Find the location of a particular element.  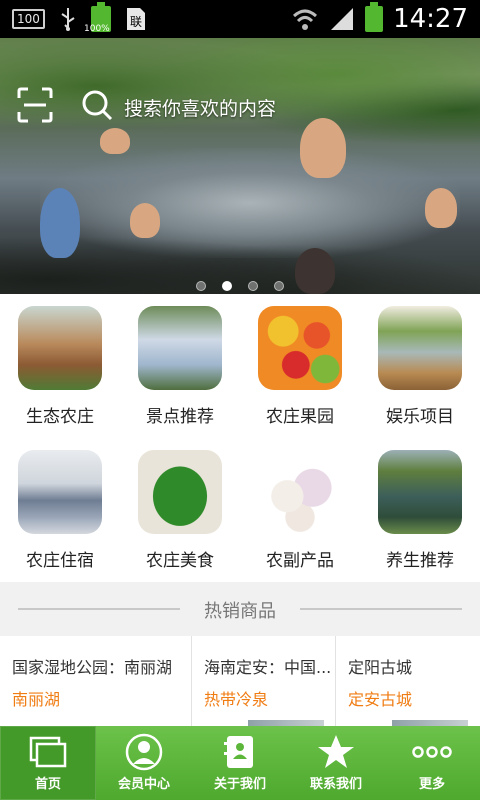

scan-icon is located at coordinates (35, 105).